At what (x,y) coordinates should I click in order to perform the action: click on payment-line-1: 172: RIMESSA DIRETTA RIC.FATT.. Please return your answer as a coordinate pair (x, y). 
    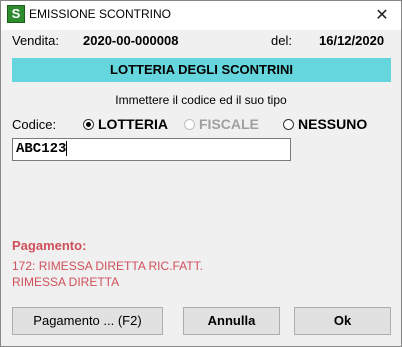
    Looking at the image, I should click on (107, 266).